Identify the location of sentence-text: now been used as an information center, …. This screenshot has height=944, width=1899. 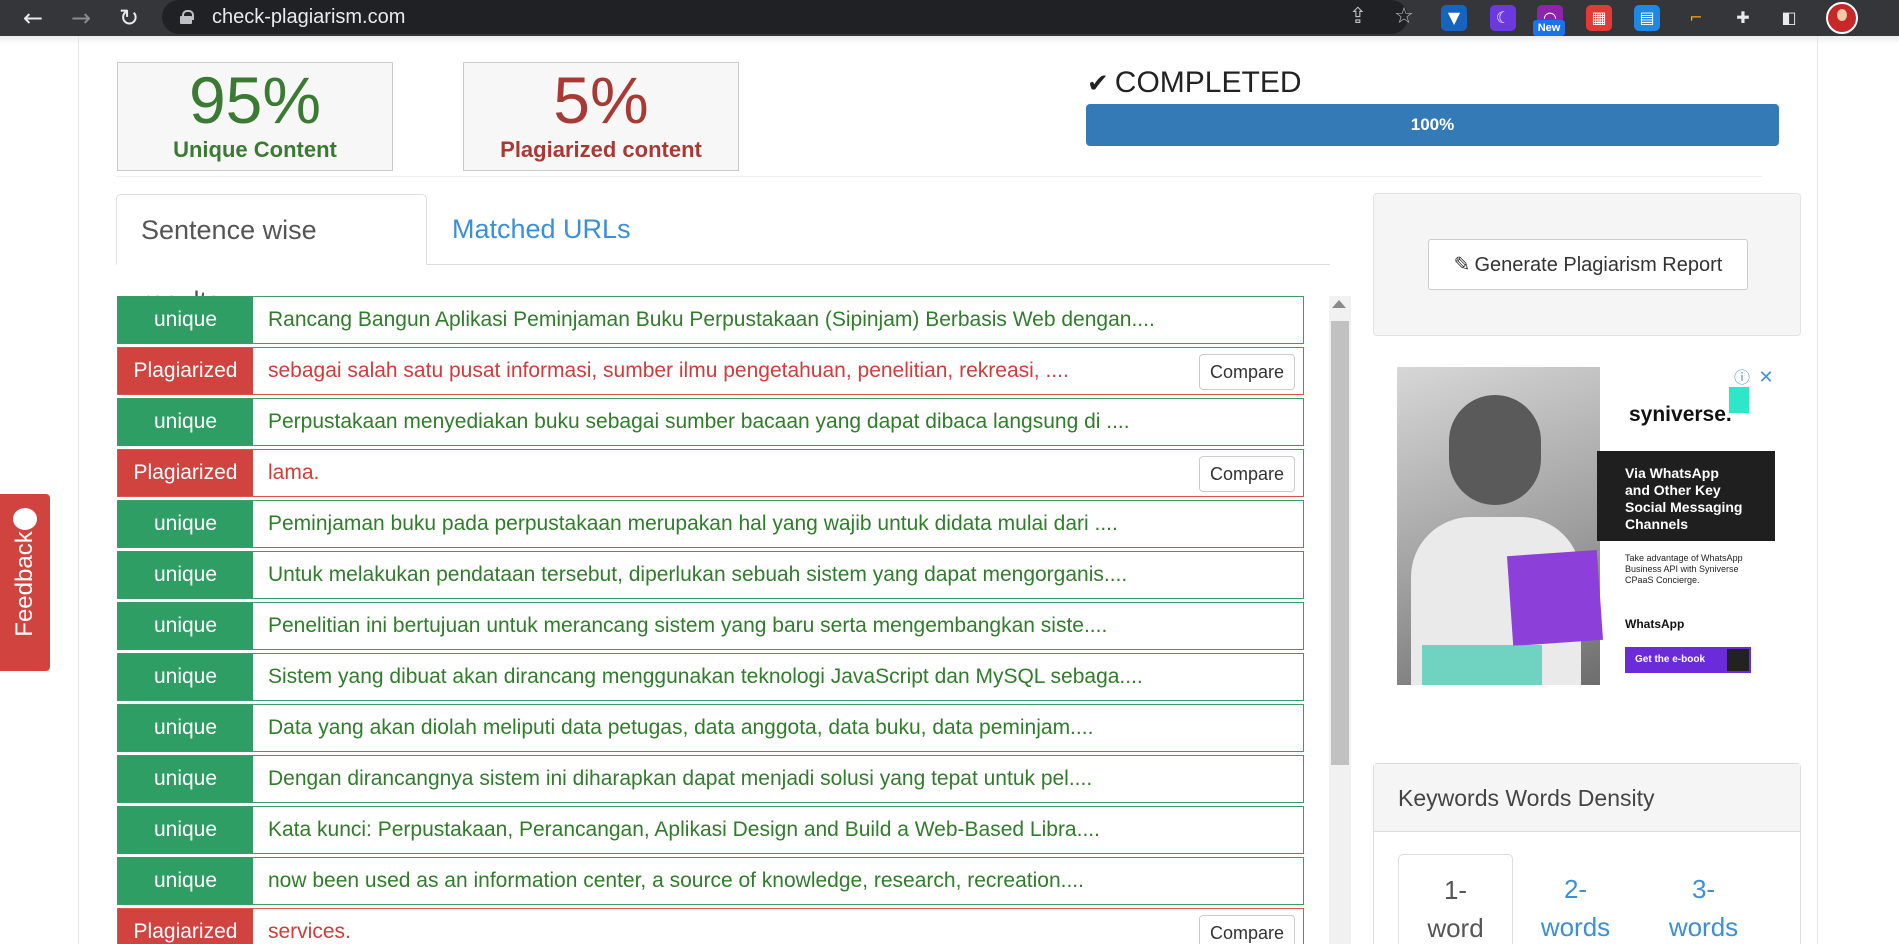
(676, 880).